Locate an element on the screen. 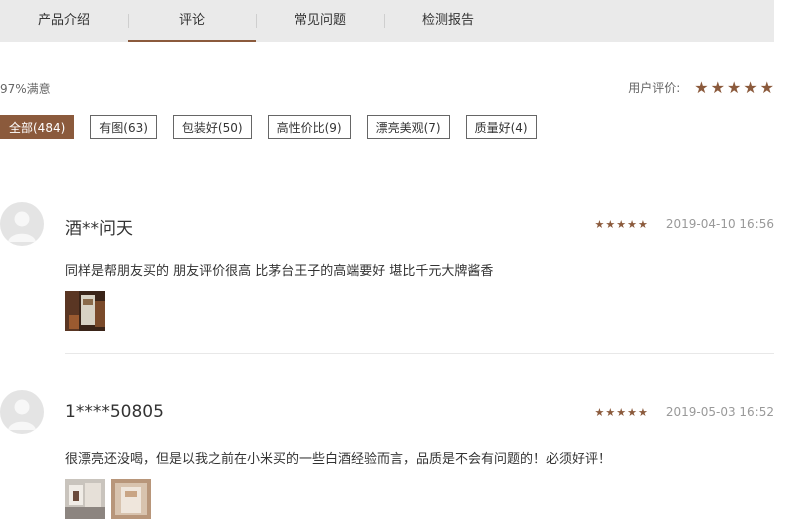  filter-all: 全部(484) is located at coordinates (37, 127).